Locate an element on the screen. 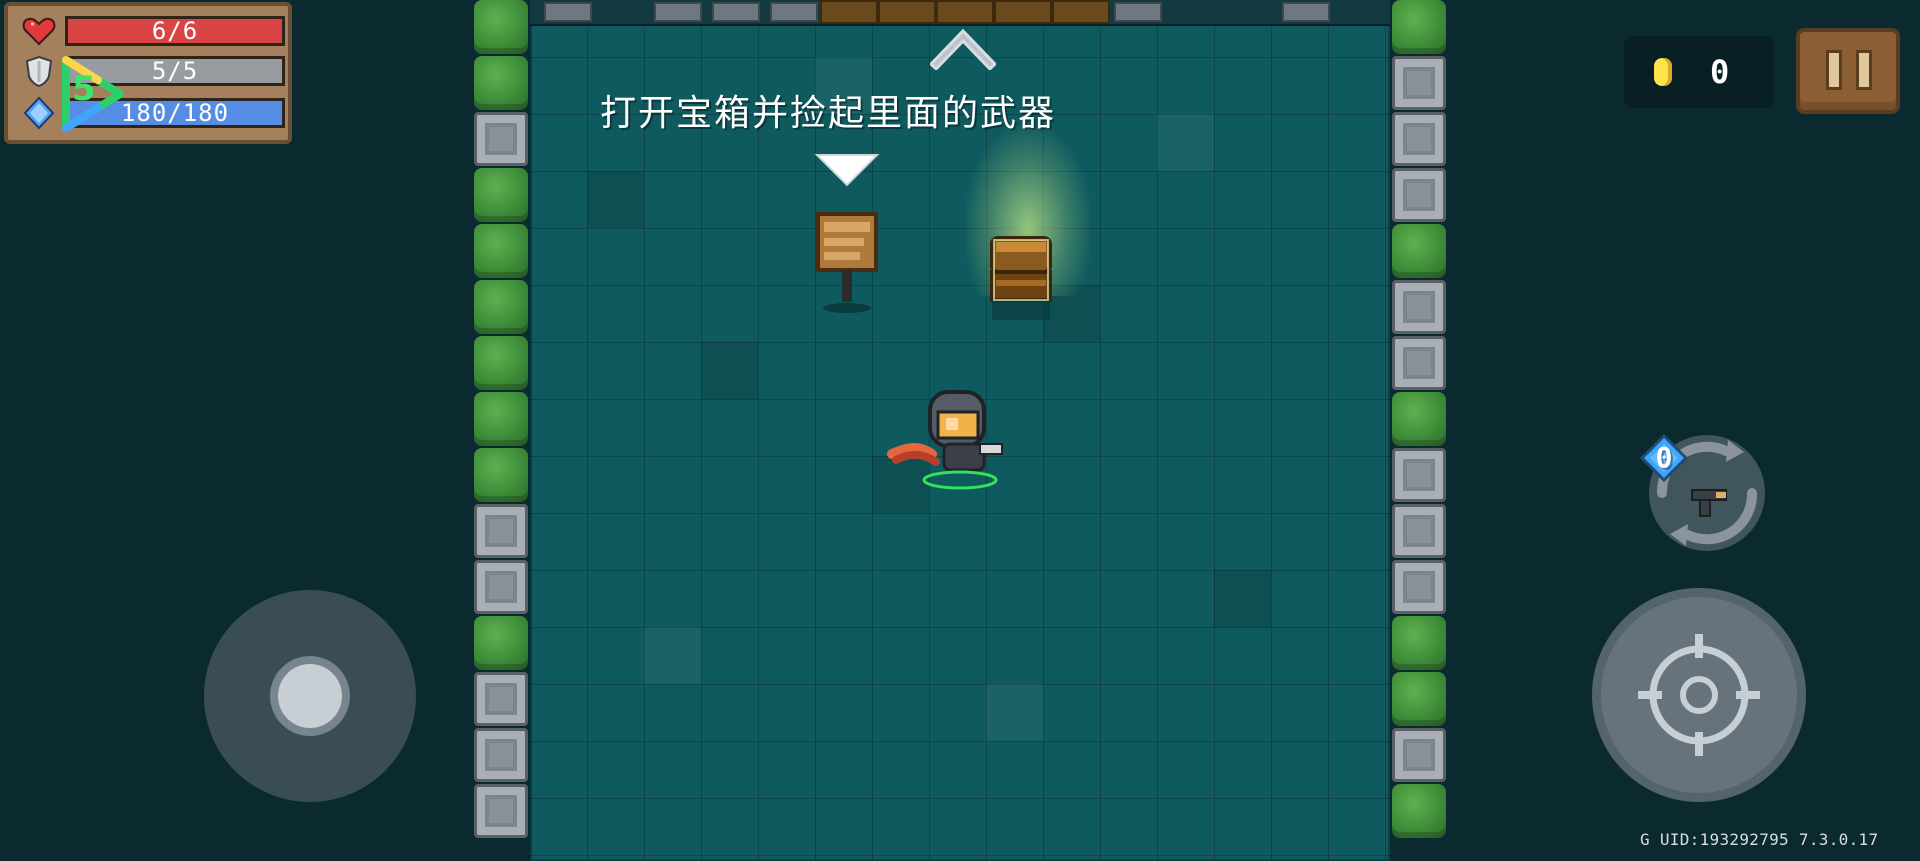 The image size is (1920, 861). pause-button is located at coordinates (1848, 71).